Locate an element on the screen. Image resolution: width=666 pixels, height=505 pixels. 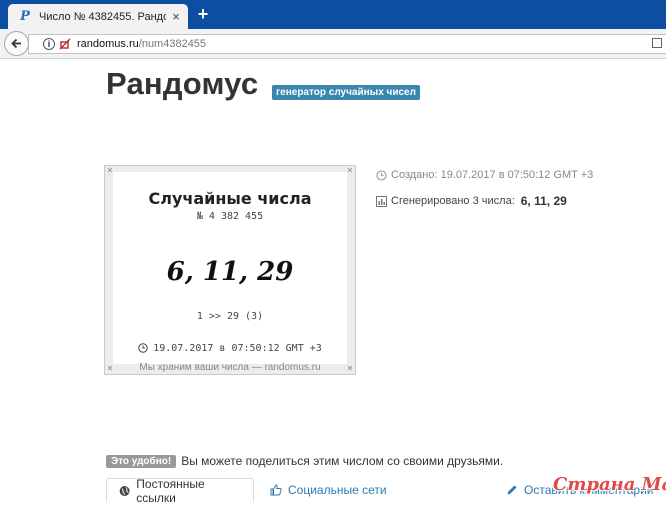
address-bar: i randomus.ru/num4382455 is located at coordinates (333, 44).